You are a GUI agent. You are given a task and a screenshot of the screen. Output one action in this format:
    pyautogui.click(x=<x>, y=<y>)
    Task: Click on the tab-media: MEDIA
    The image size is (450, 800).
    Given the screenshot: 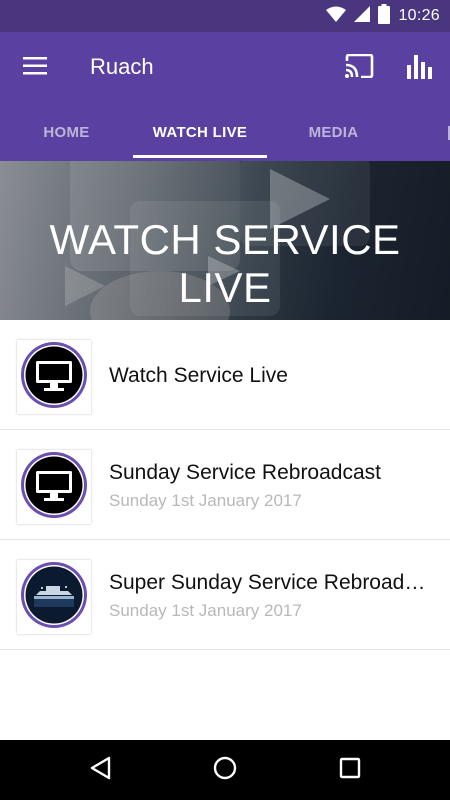 What is the action you would take?
    pyautogui.click(x=333, y=132)
    